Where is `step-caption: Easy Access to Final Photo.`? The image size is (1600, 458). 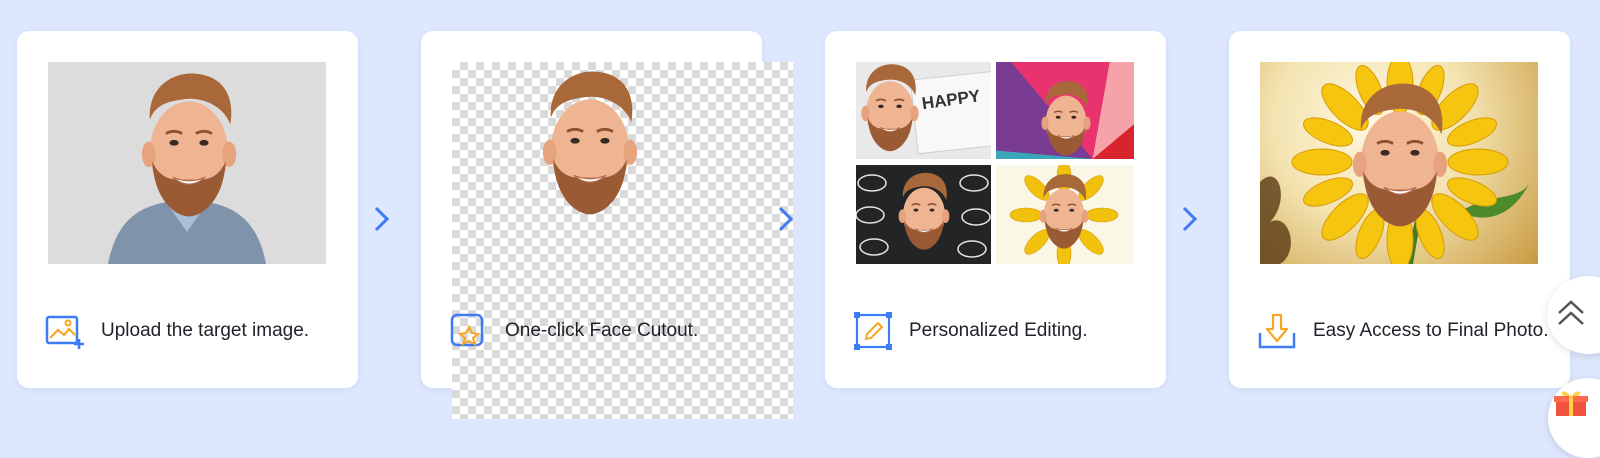
step-caption: Easy Access to Final Photo. is located at coordinates (1403, 331).